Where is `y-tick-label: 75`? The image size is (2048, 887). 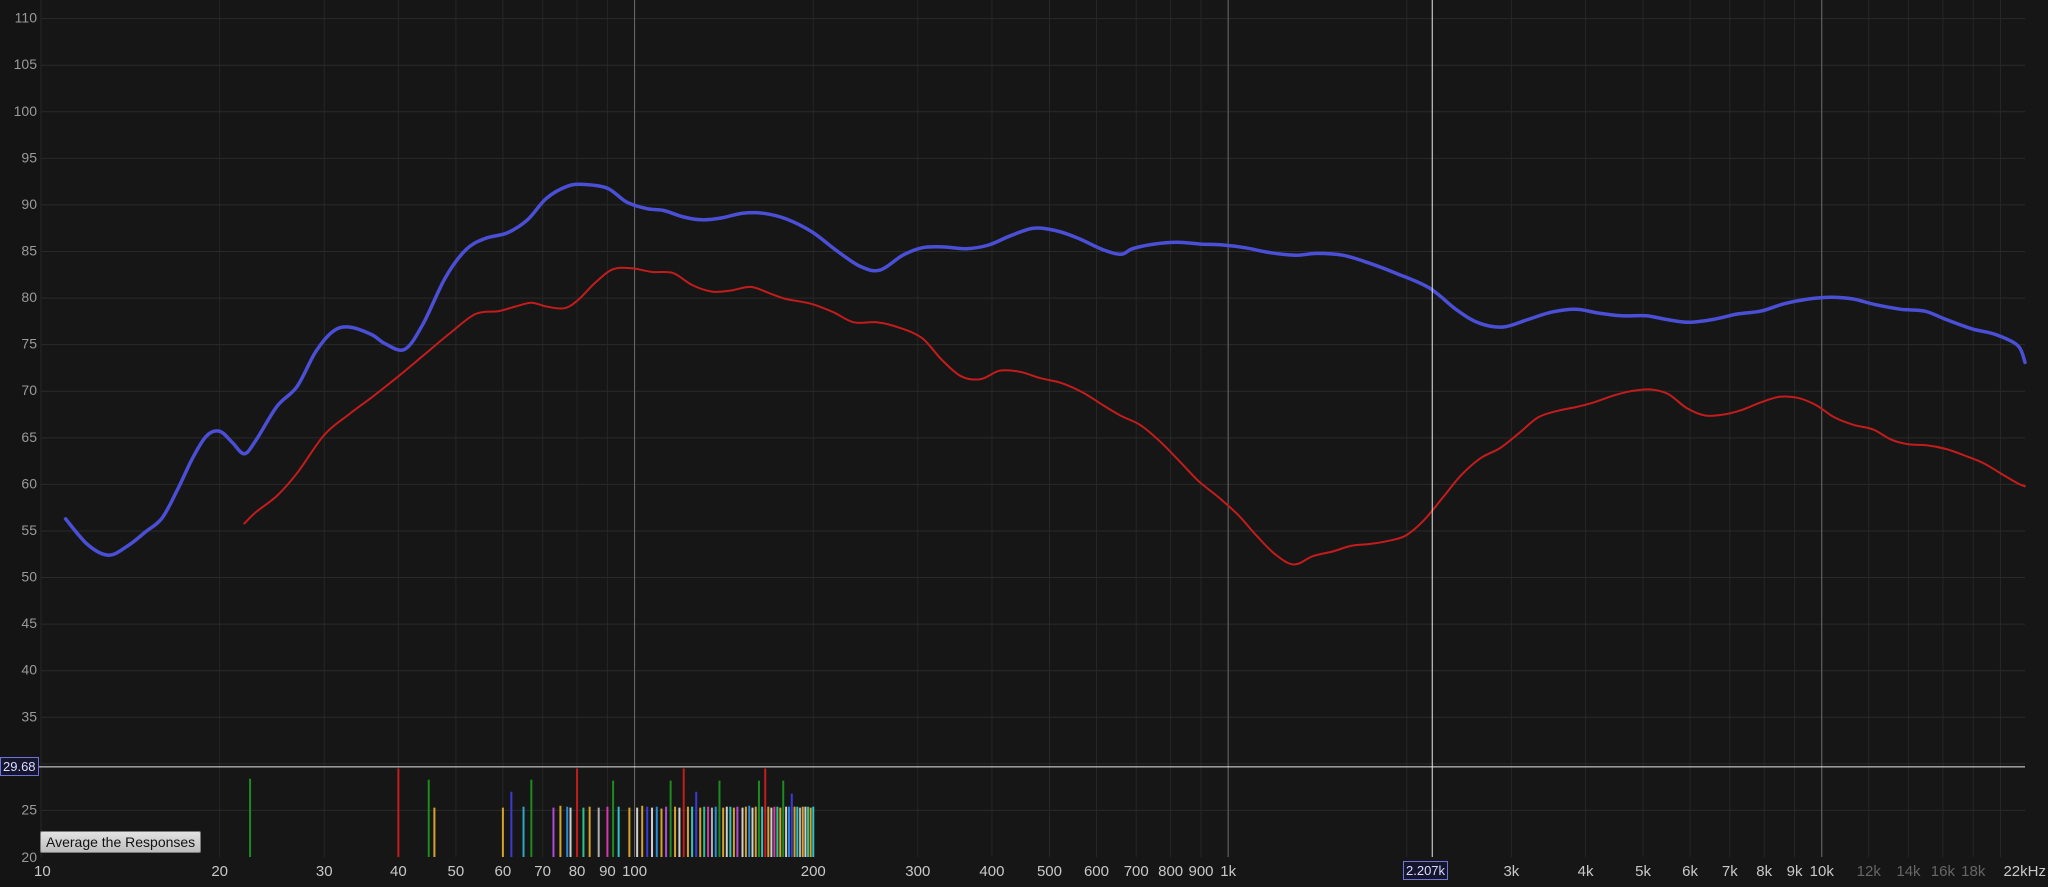
y-tick-label: 75 is located at coordinates (29, 344).